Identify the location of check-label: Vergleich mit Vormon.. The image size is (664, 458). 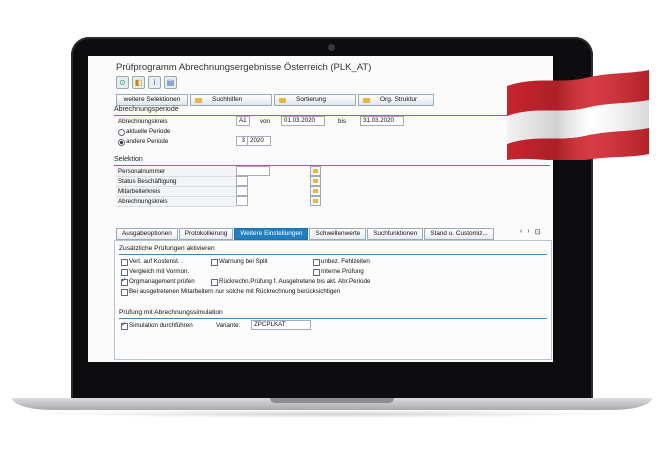
(159, 271).